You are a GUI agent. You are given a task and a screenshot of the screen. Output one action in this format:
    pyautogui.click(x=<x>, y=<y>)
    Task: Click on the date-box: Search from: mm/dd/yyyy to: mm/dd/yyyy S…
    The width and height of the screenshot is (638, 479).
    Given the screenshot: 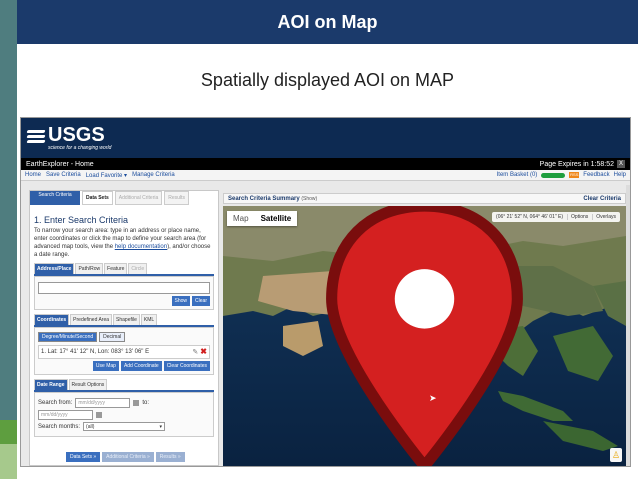 What is the action you would take?
    pyautogui.click(x=124, y=414)
    